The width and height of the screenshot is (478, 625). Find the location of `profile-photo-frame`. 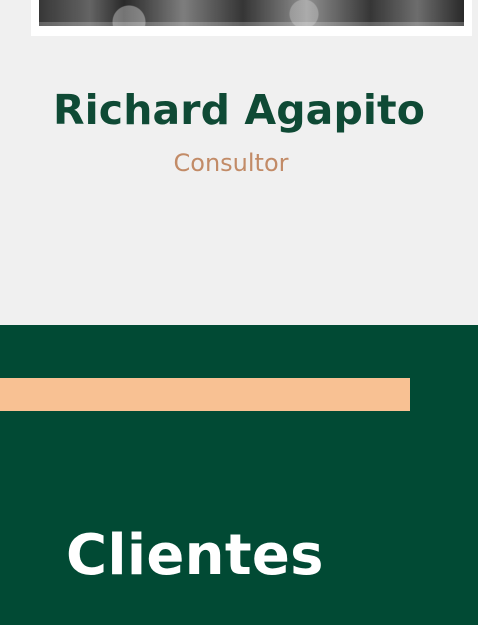

profile-photo-frame is located at coordinates (251, 18).